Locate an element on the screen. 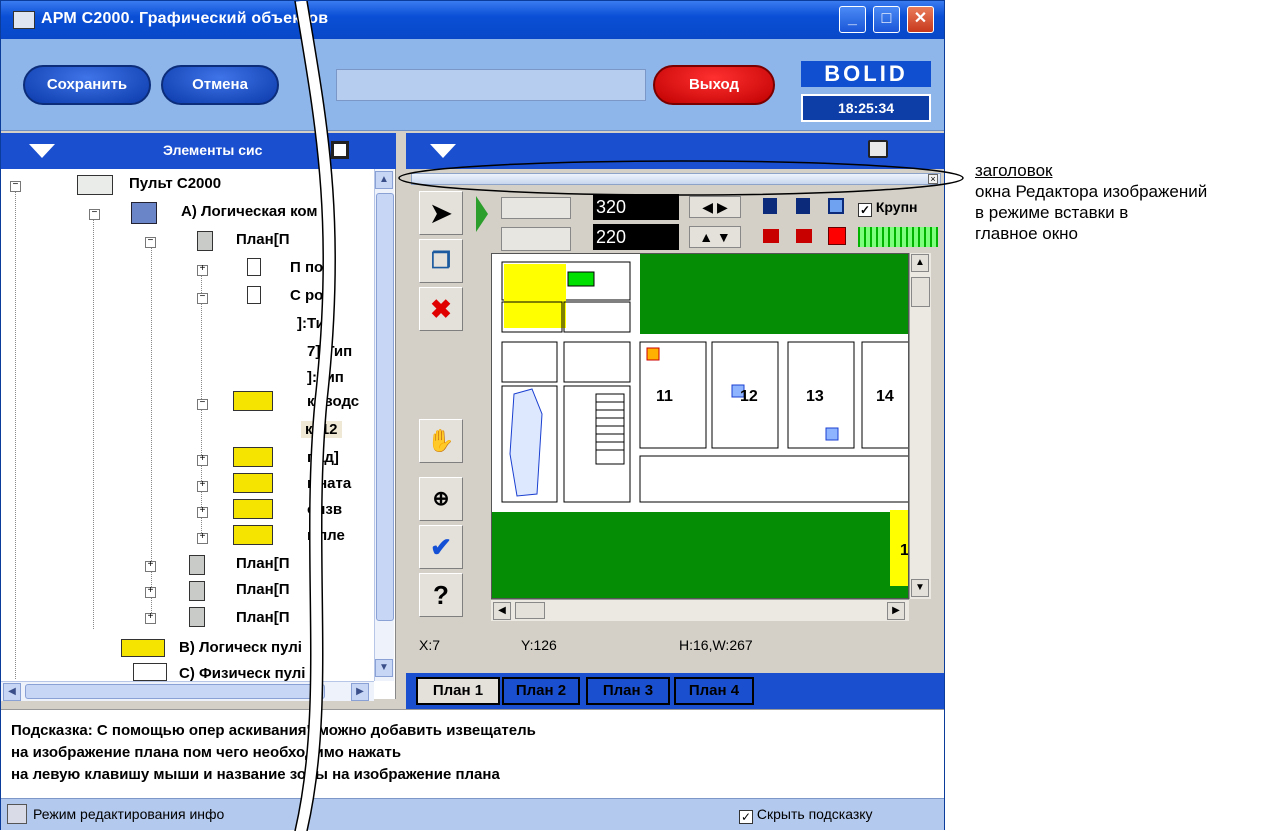  tree-header: Элементы сис is located at coordinates (198, 151).